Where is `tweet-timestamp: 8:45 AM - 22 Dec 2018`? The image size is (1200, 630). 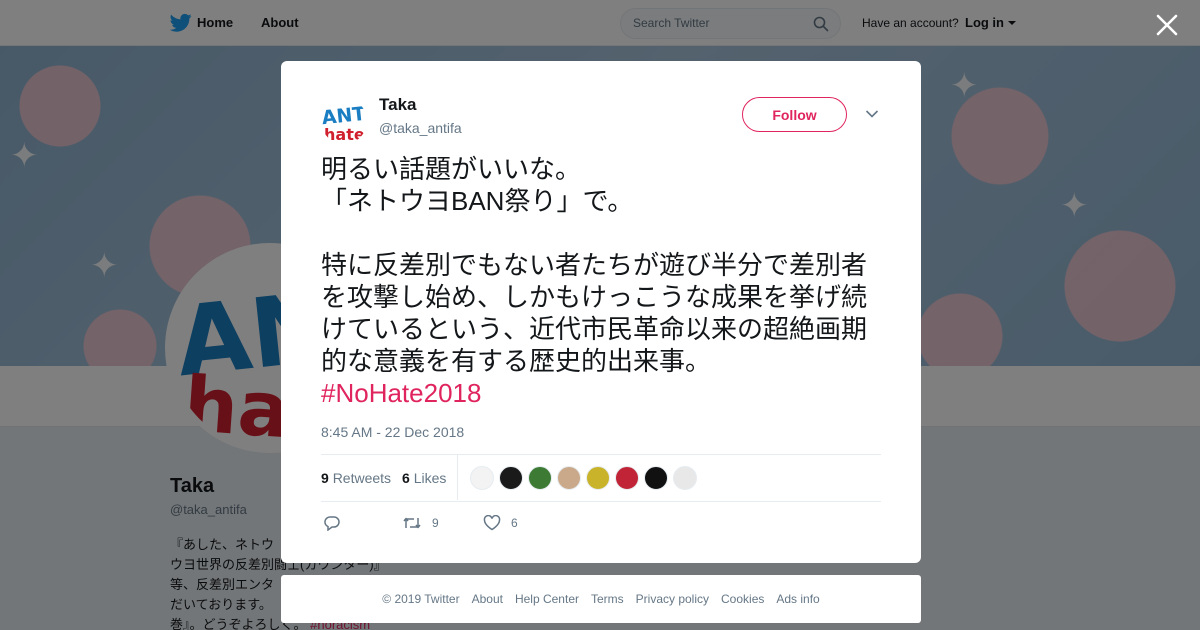 tweet-timestamp: 8:45 AM - 22 Dec 2018 is located at coordinates (392, 432).